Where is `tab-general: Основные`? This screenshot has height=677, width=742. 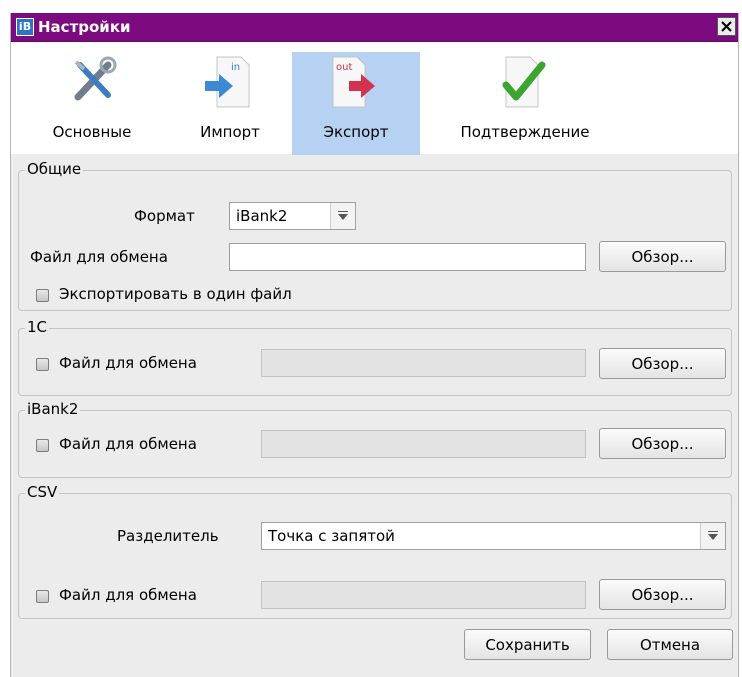
tab-general: Основные is located at coordinates (92, 103).